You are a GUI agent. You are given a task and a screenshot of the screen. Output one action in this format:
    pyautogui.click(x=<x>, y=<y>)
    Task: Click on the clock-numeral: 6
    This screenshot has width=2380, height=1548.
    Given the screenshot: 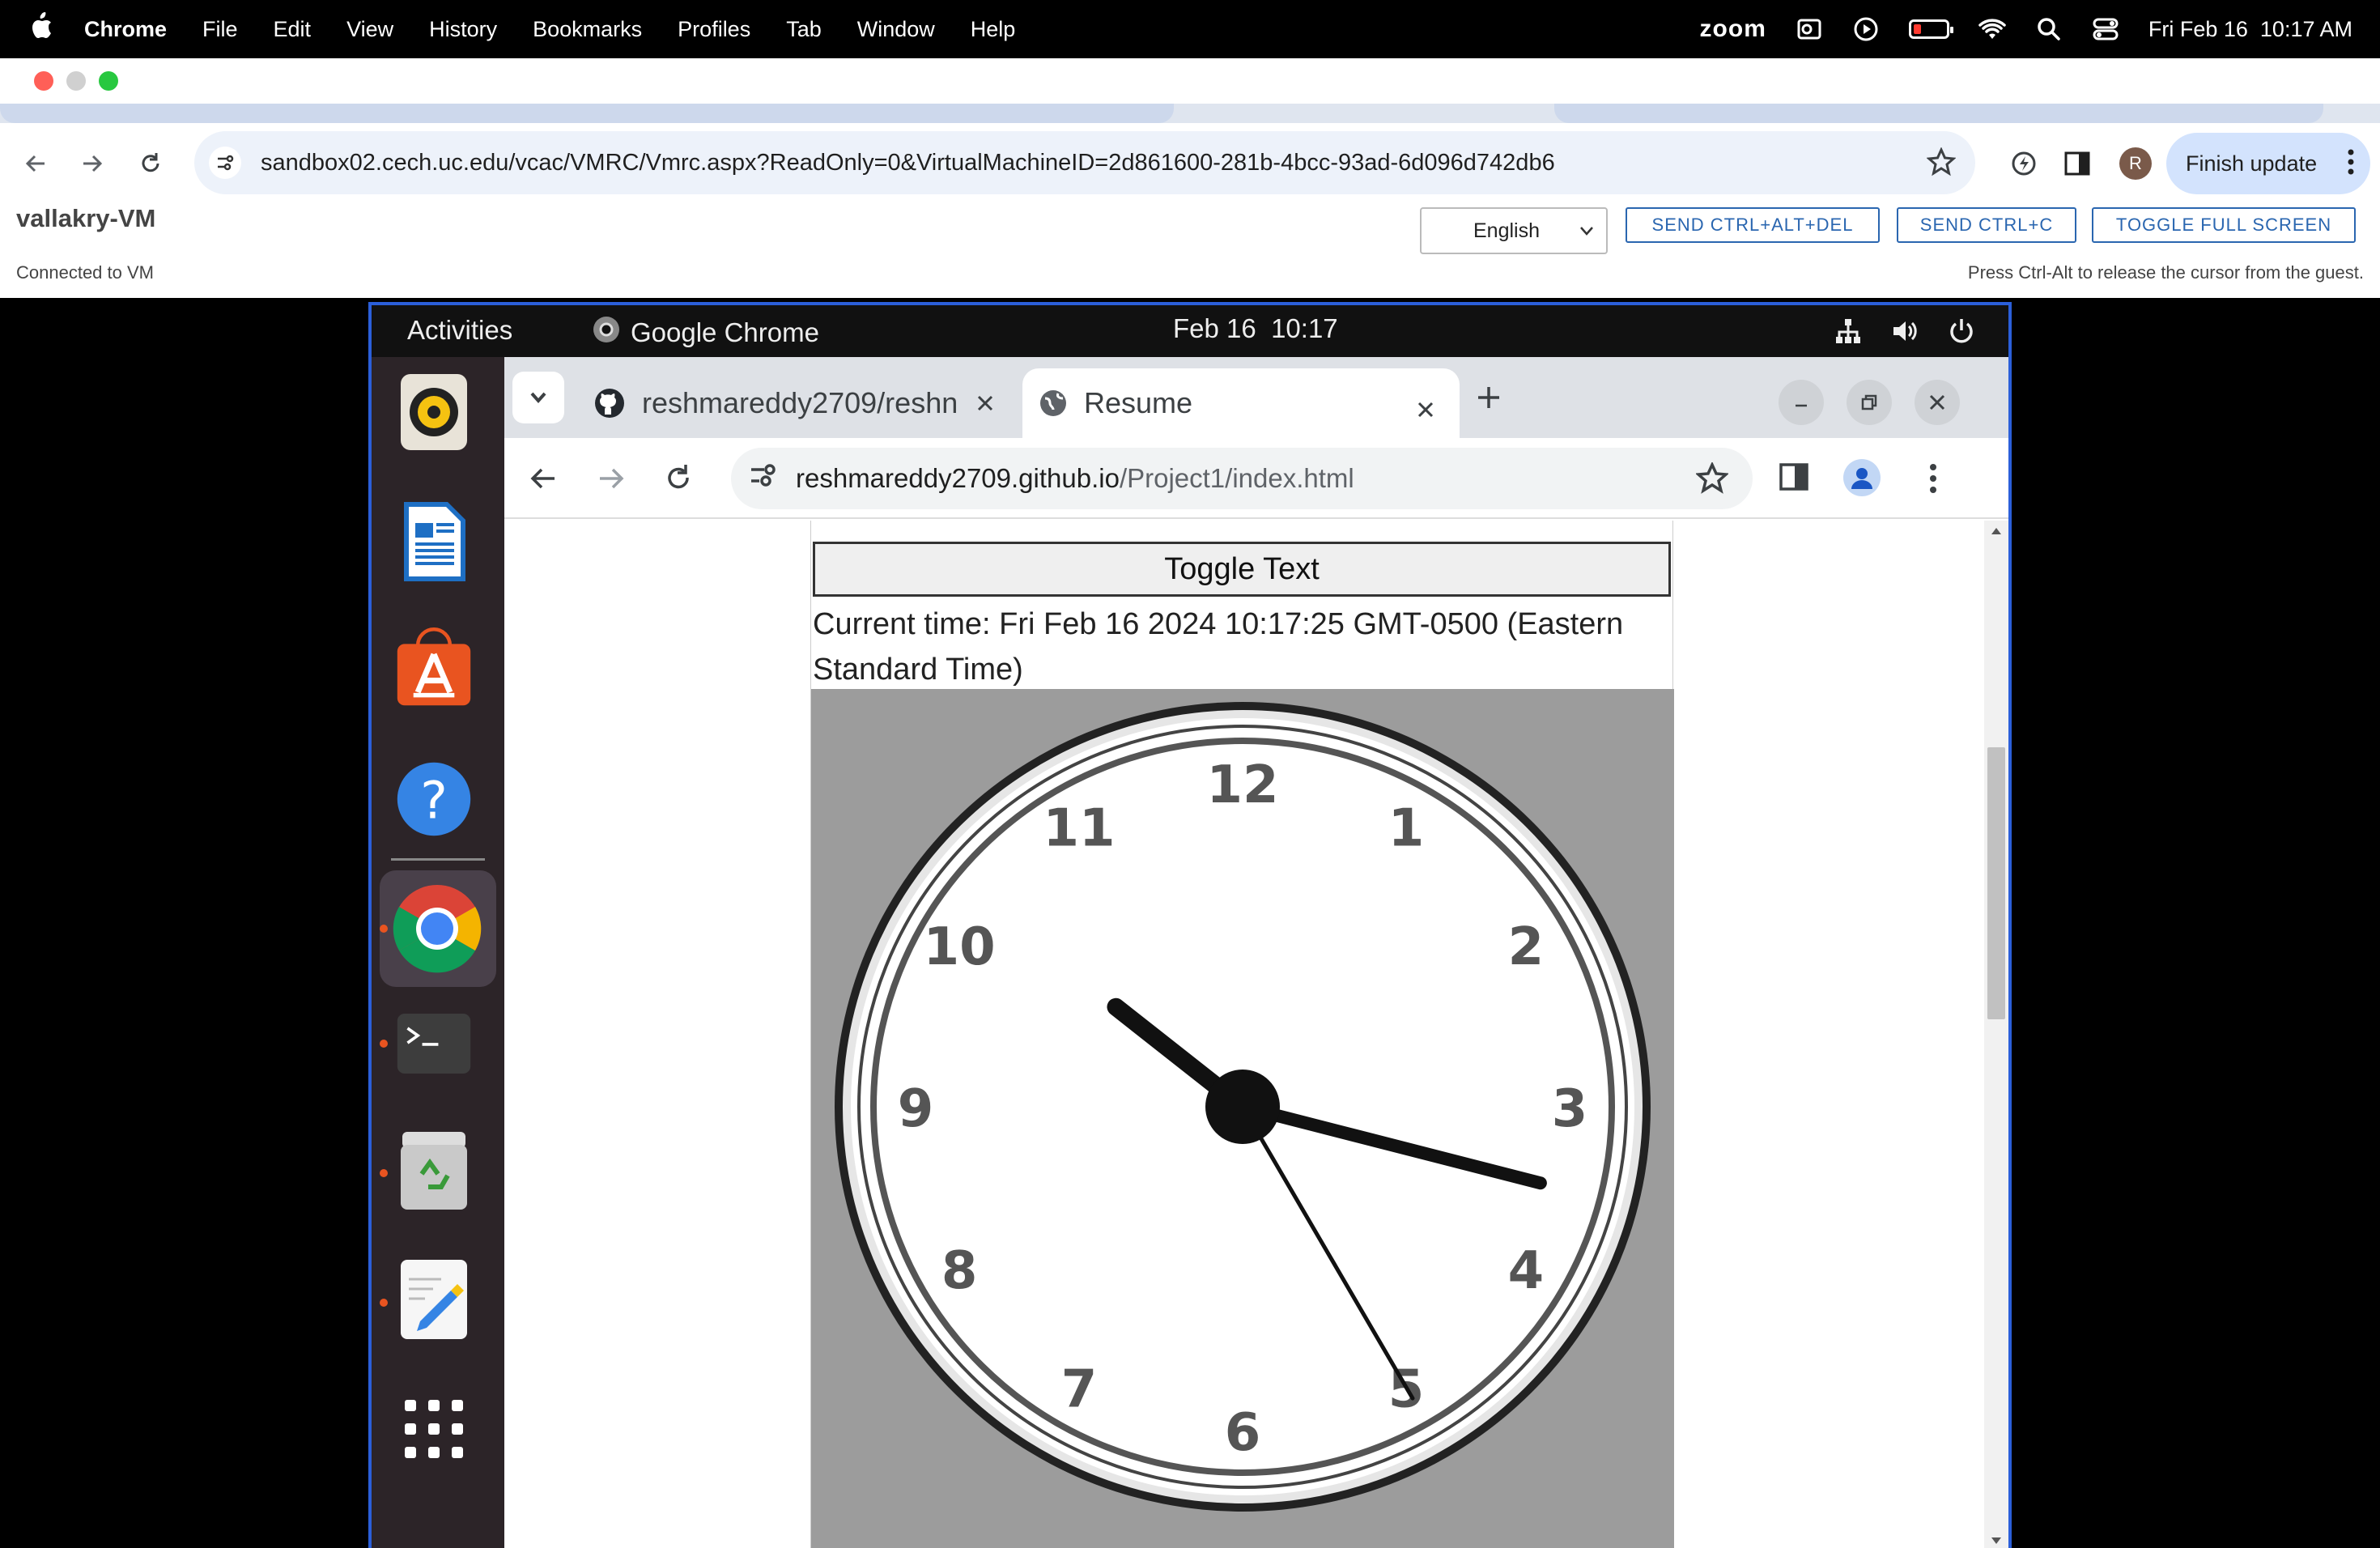 What is the action you would take?
    pyautogui.click(x=1243, y=1433)
    